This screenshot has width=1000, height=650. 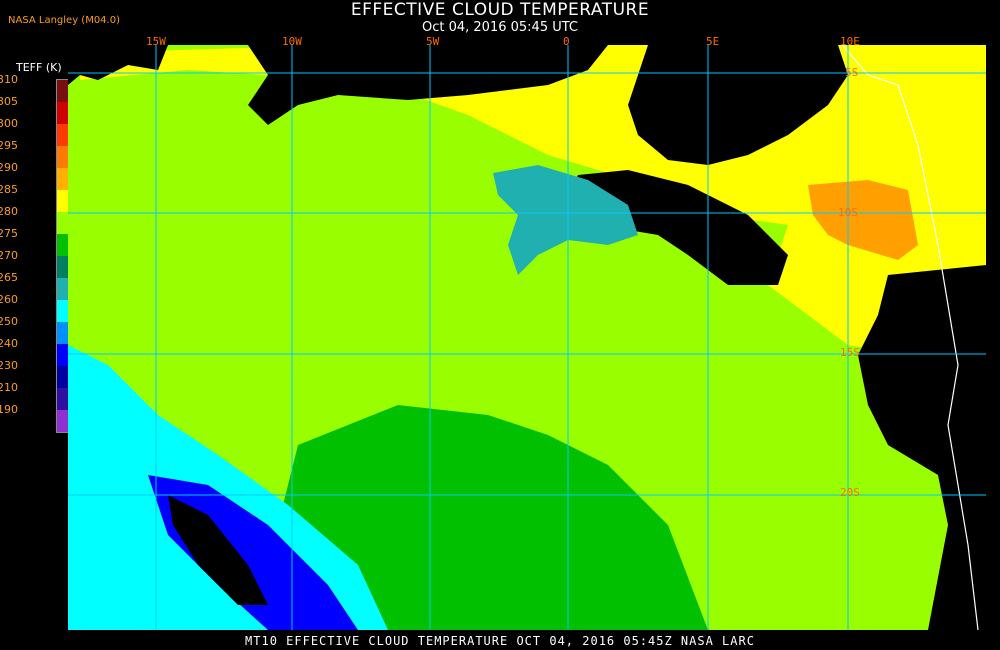 What do you see at coordinates (9, 101) in the screenshot?
I see `colorbar-tick-label: 305` at bounding box center [9, 101].